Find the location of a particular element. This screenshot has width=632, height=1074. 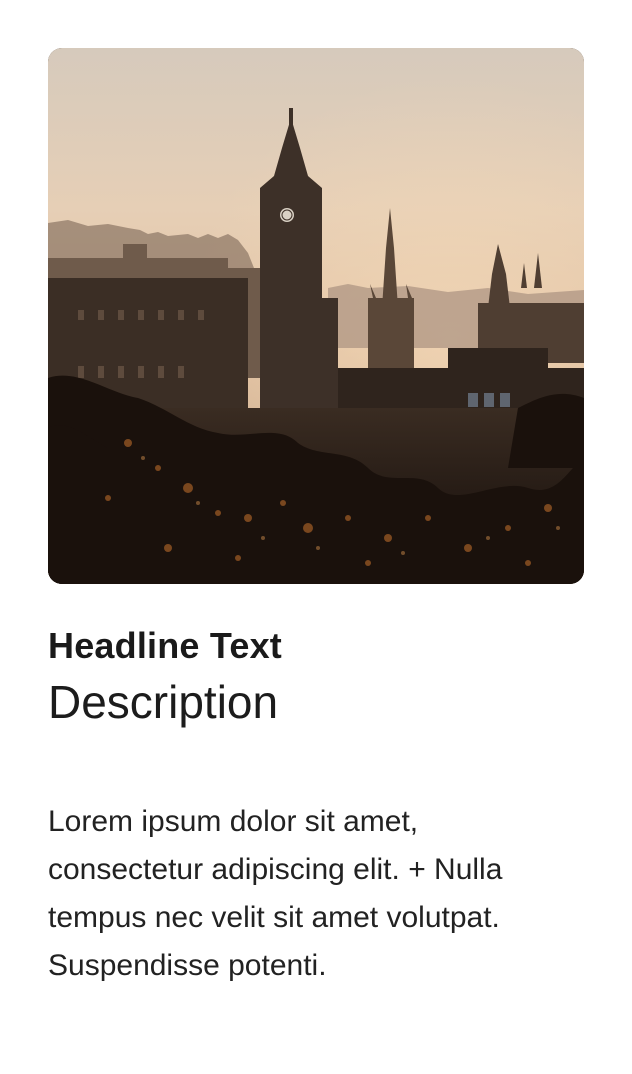

headline: Headline Text is located at coordinates (165, 645).